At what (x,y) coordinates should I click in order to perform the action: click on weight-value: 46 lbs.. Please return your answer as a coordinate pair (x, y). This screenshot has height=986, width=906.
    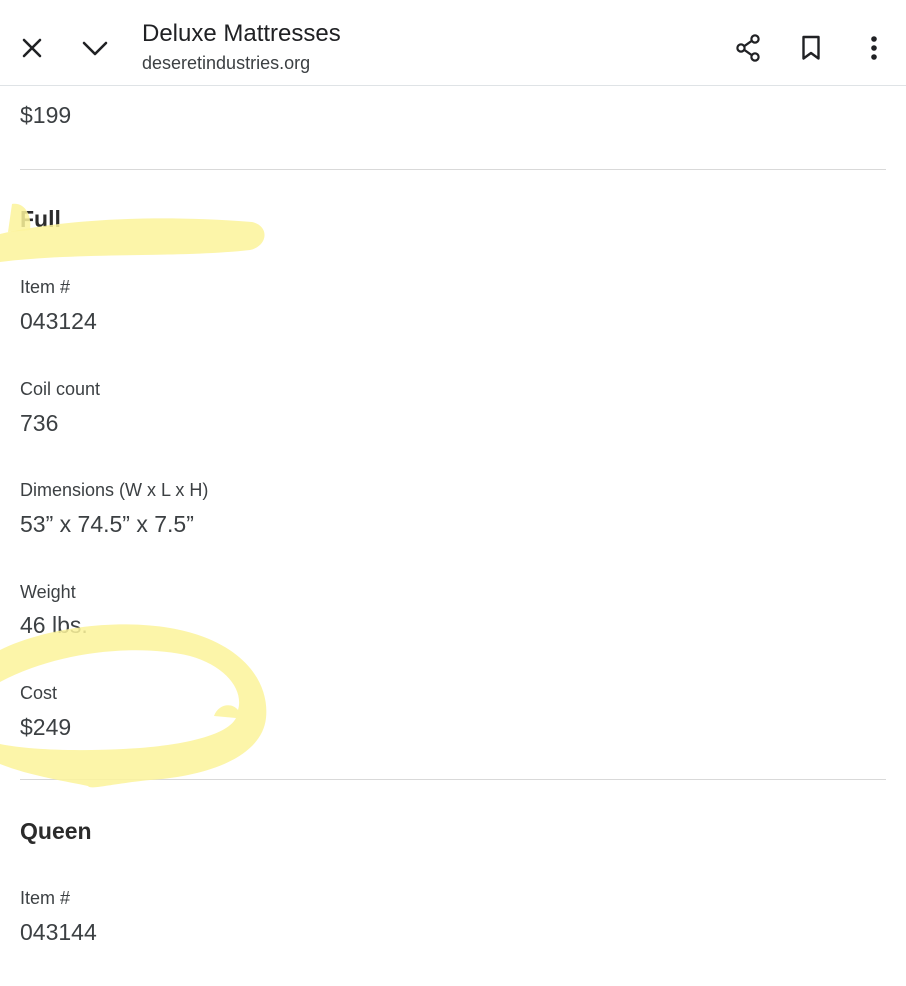
    Looking at the image, I should click on (54, 625).